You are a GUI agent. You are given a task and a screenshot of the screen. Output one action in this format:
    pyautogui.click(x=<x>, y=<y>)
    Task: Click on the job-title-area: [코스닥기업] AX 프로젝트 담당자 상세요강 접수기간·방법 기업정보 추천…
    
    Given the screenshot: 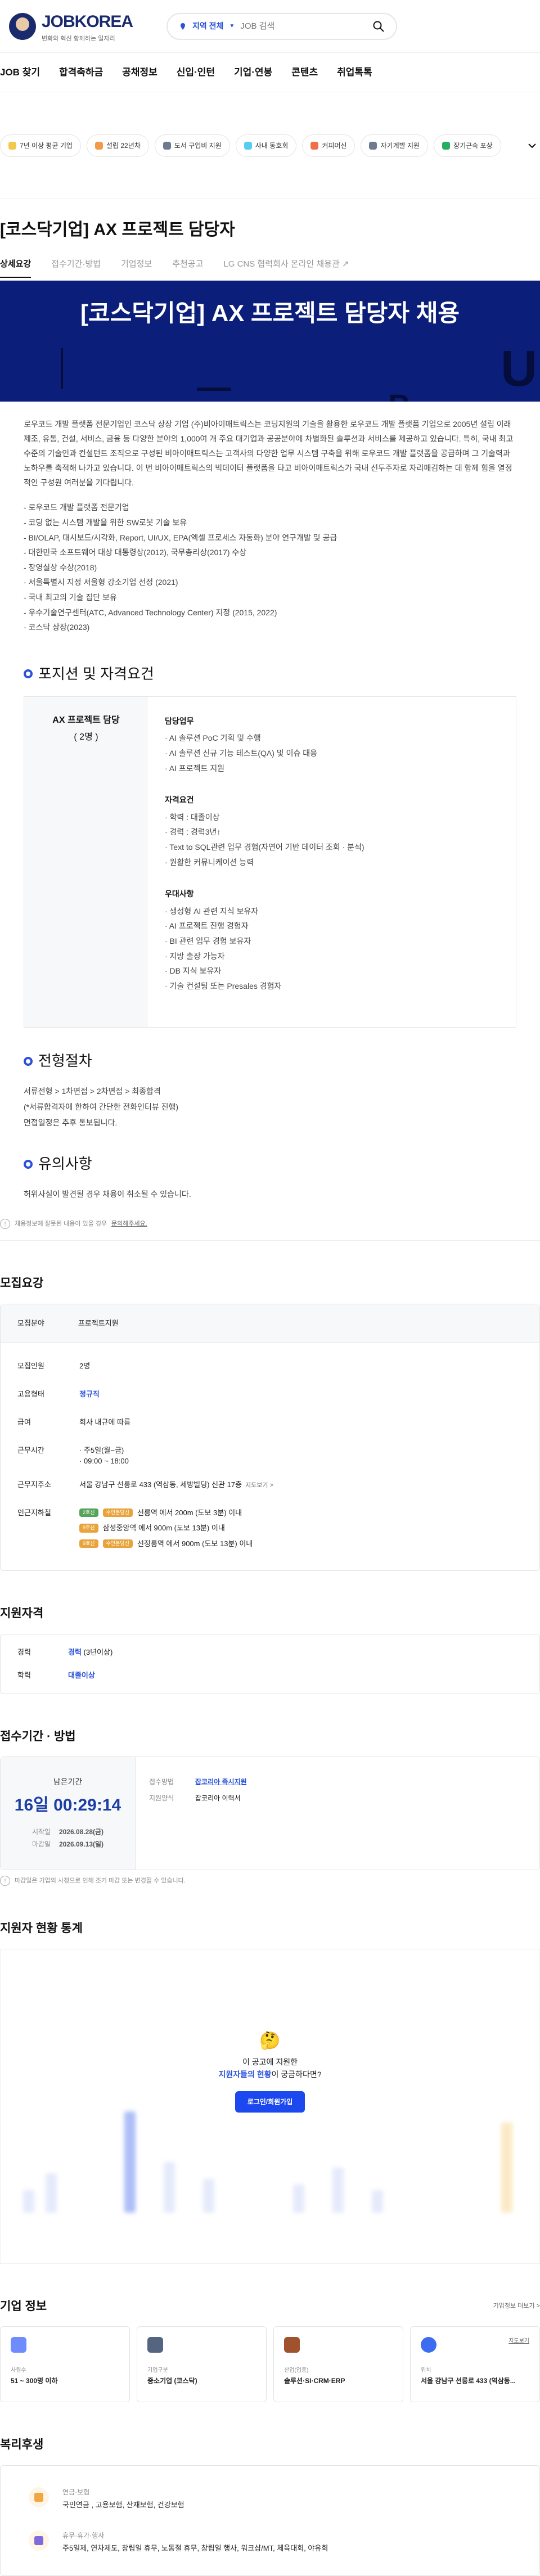 What is the action you would take?
    pyautogui.click(x=270, y=240)
    